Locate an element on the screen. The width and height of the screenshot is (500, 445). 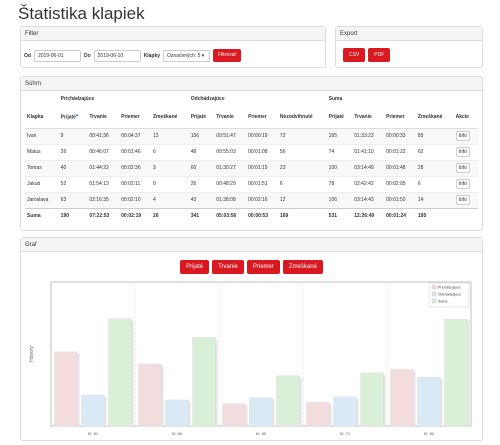
x-tick-label: Kl. 69 is located at coordinates (261, 433).